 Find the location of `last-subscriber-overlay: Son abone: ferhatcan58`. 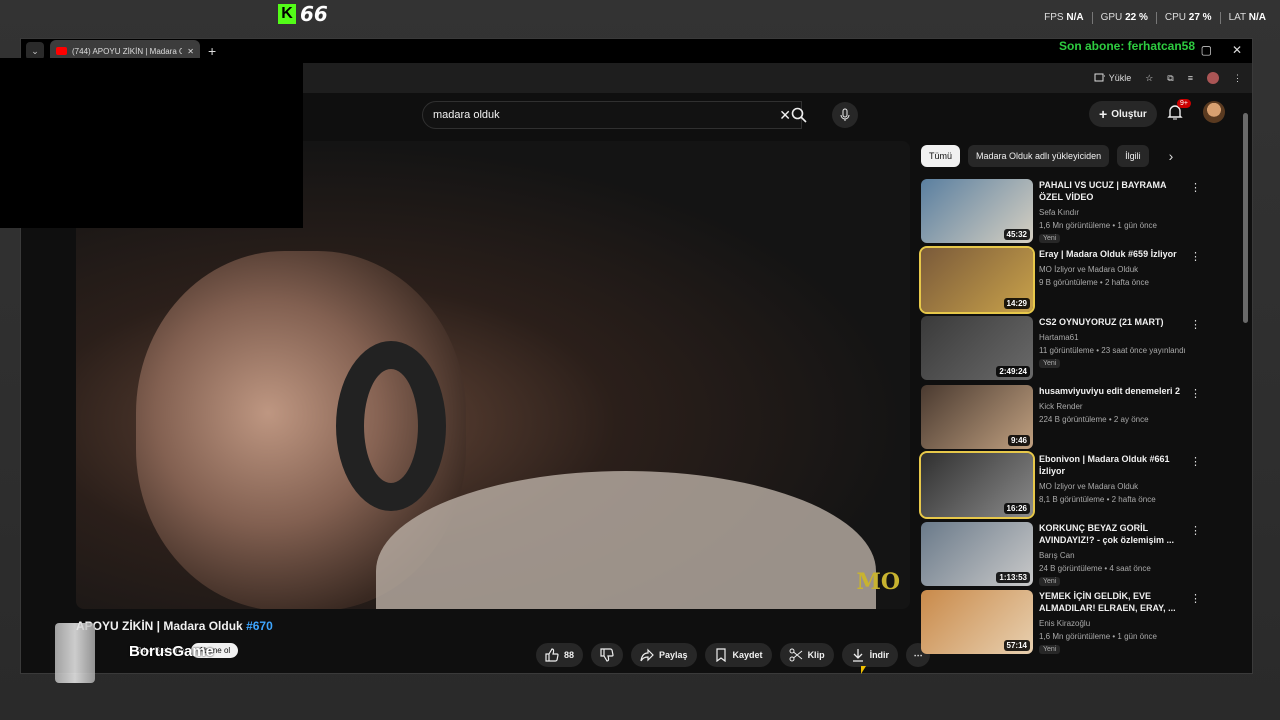

last-subscriber-overlay: Son abone: ferhatcan58 is located at coordinates (1127, 46).